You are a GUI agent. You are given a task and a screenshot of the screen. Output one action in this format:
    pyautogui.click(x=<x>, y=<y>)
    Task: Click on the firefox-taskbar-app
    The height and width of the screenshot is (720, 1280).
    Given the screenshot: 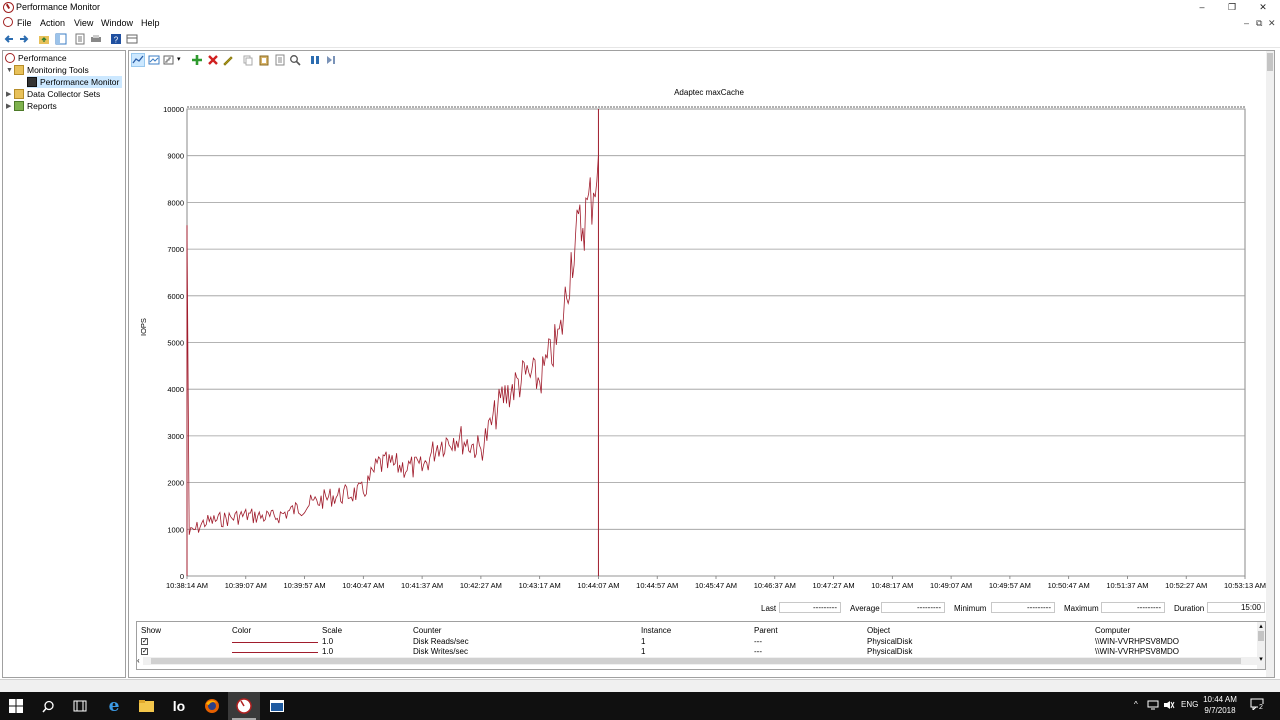 What is the action you would take?
    pyautogui.click(x=212, y=706)
    